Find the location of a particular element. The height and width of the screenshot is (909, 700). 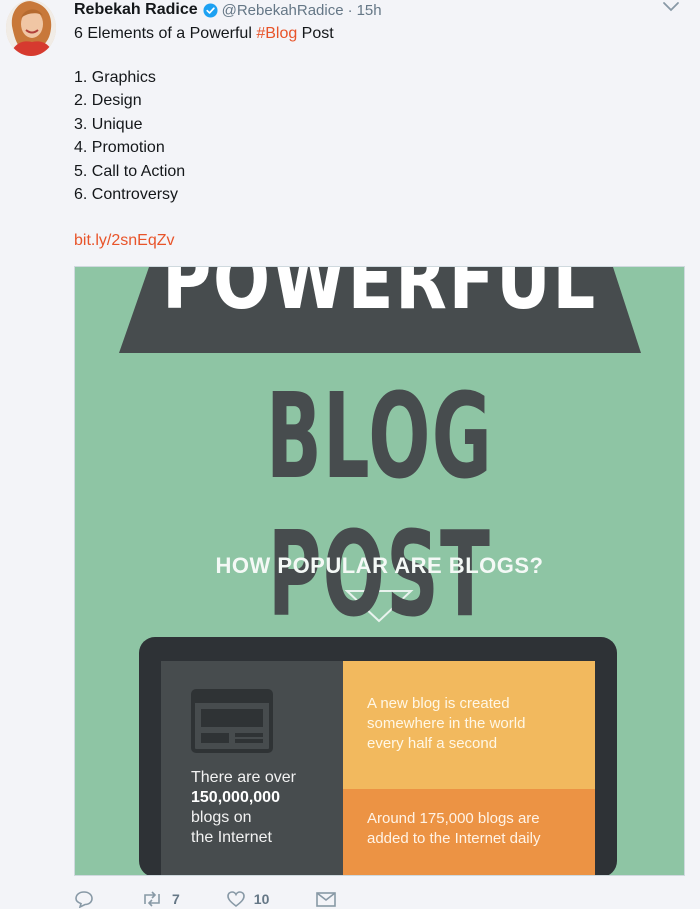

stat-right-top-1: A new blog is created is located at coordinates (438, 703).